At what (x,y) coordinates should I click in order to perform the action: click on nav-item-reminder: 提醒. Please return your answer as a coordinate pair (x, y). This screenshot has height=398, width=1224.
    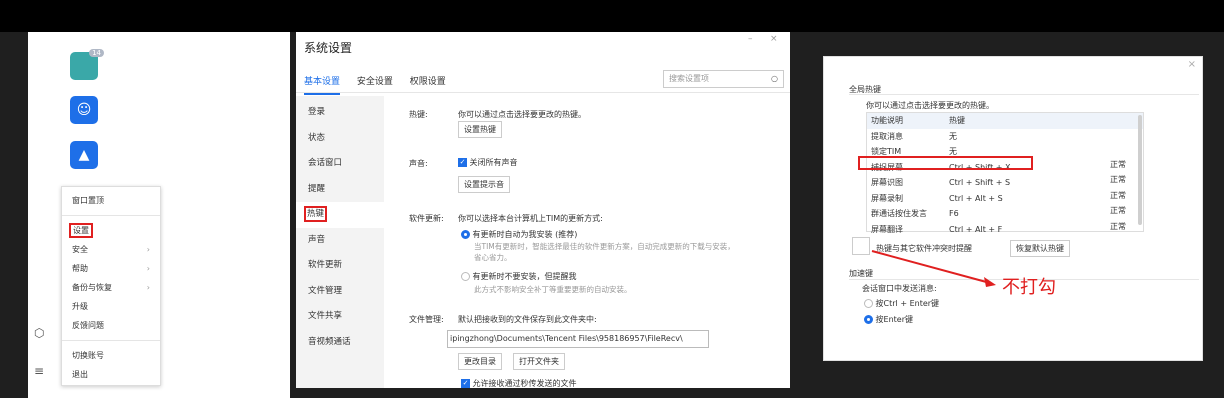
    Looking at the image, I should click on (340, 190).